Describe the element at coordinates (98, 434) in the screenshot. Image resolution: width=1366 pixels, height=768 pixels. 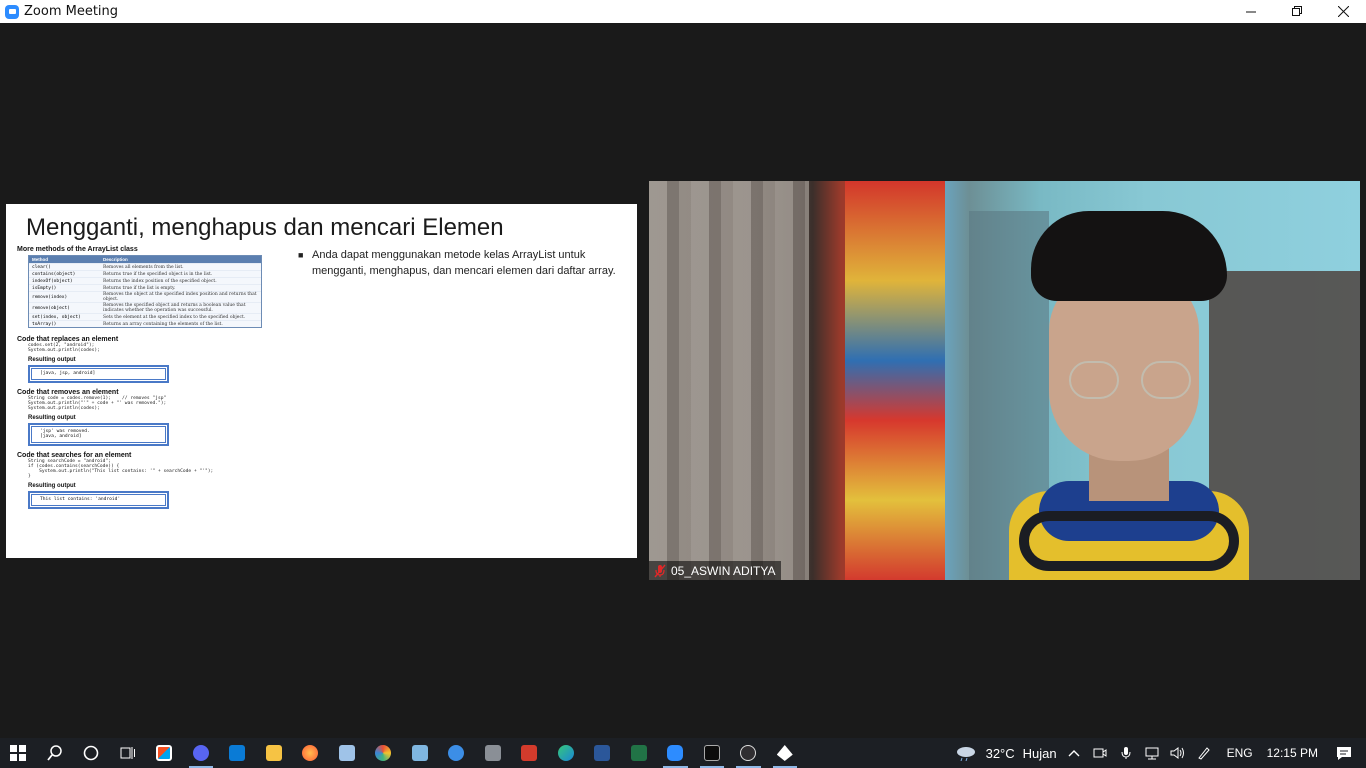
I see `output-box: 'jsp' was removed. [java, android]` at that location.